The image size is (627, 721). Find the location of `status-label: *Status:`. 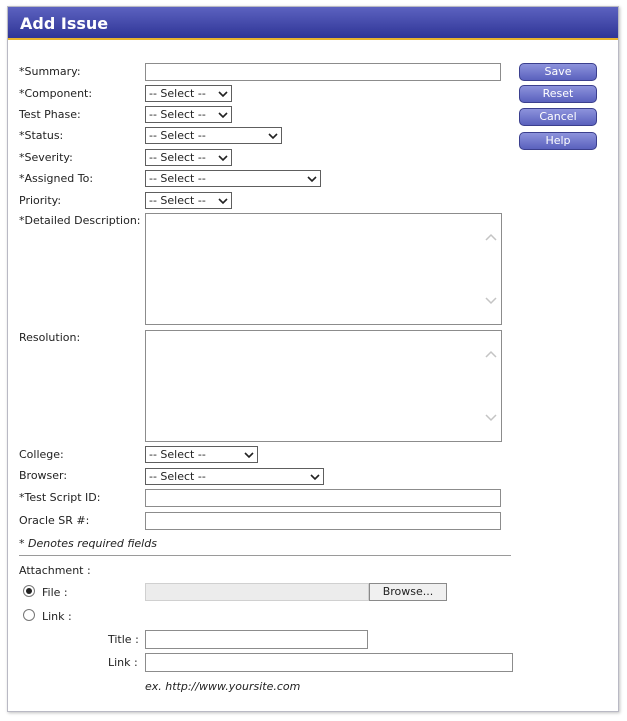

status-label: *Status: is located at coordinates (41, 135).